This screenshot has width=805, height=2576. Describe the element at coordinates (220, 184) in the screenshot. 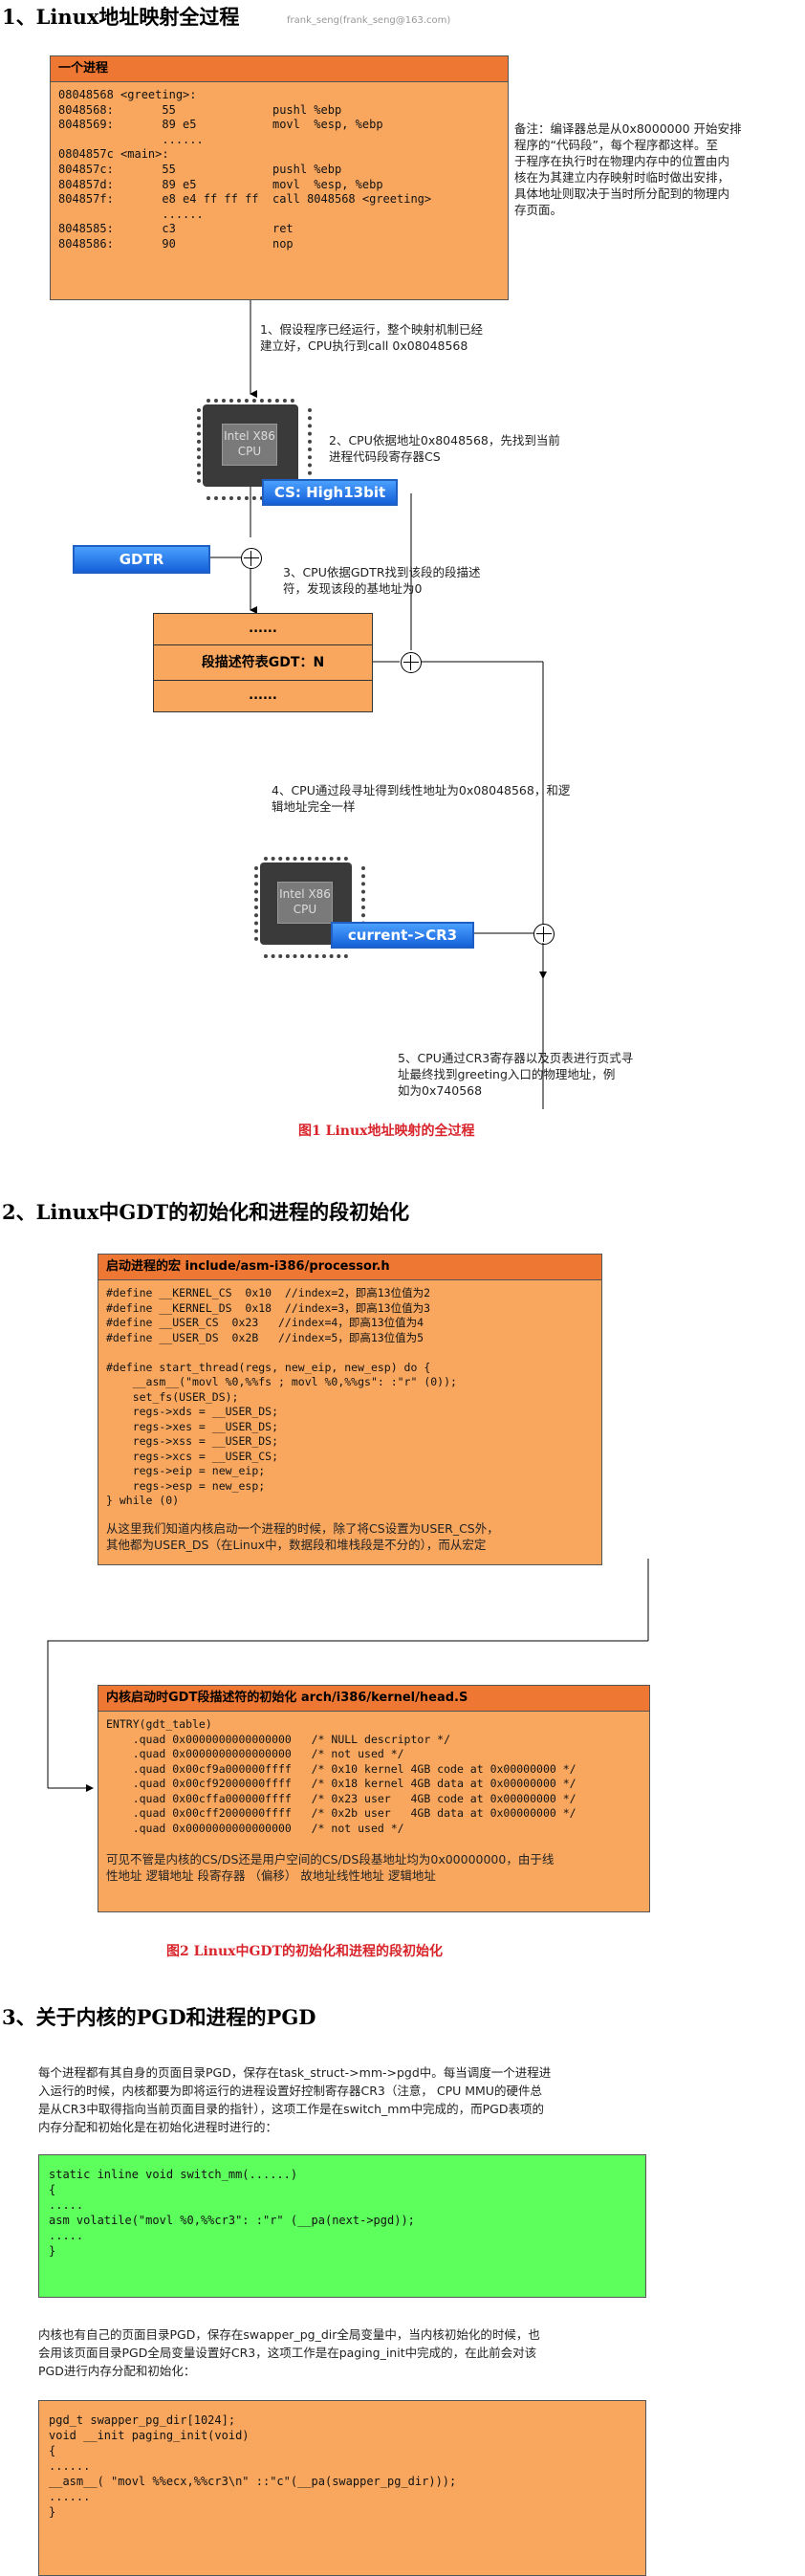

I see `code-line: 804857d: 89 e5 movl %esp, %ebp` at that location.